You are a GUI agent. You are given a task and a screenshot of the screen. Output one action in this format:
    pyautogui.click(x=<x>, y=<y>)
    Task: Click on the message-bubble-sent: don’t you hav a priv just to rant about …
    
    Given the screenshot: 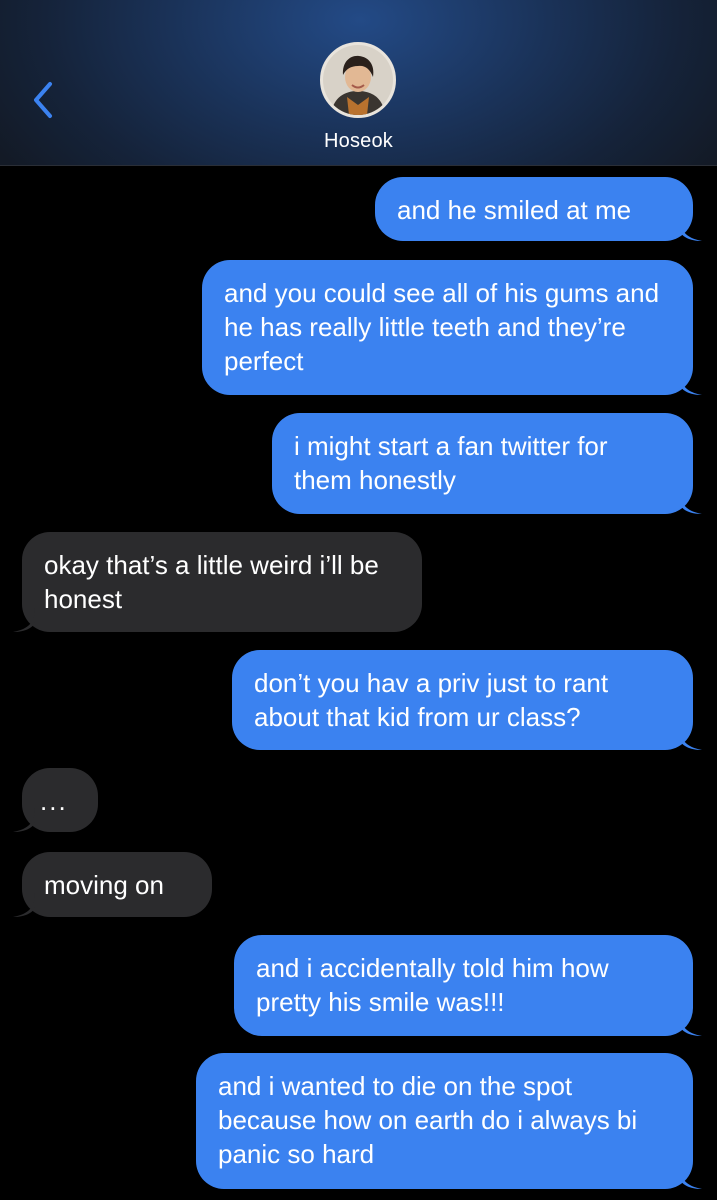 What is the action you would take?
    pyautogui.click(x=467, y=700)
    